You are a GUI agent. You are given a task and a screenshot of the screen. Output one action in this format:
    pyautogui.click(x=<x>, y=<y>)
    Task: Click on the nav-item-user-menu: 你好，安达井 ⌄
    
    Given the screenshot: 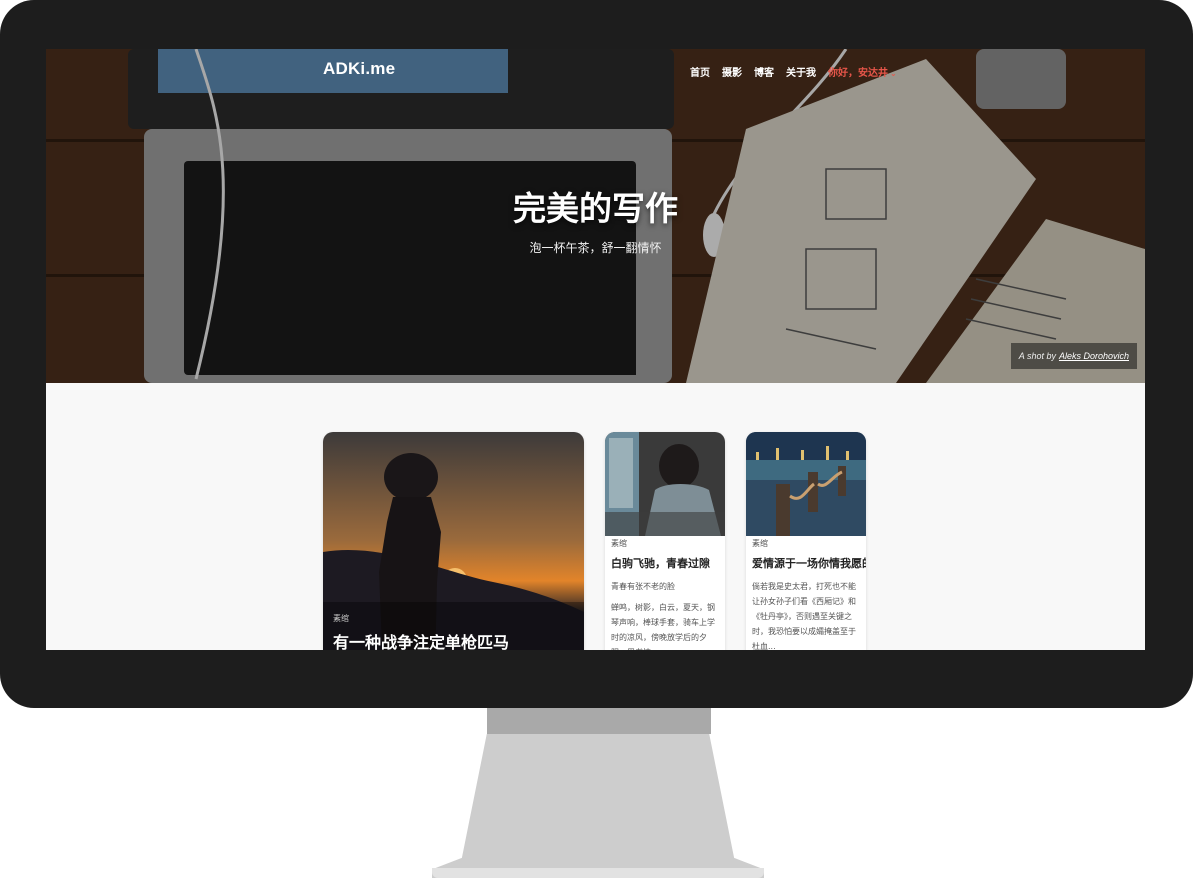 What is the action you would take?
    pyautogui.click(x=862, y=71)
    